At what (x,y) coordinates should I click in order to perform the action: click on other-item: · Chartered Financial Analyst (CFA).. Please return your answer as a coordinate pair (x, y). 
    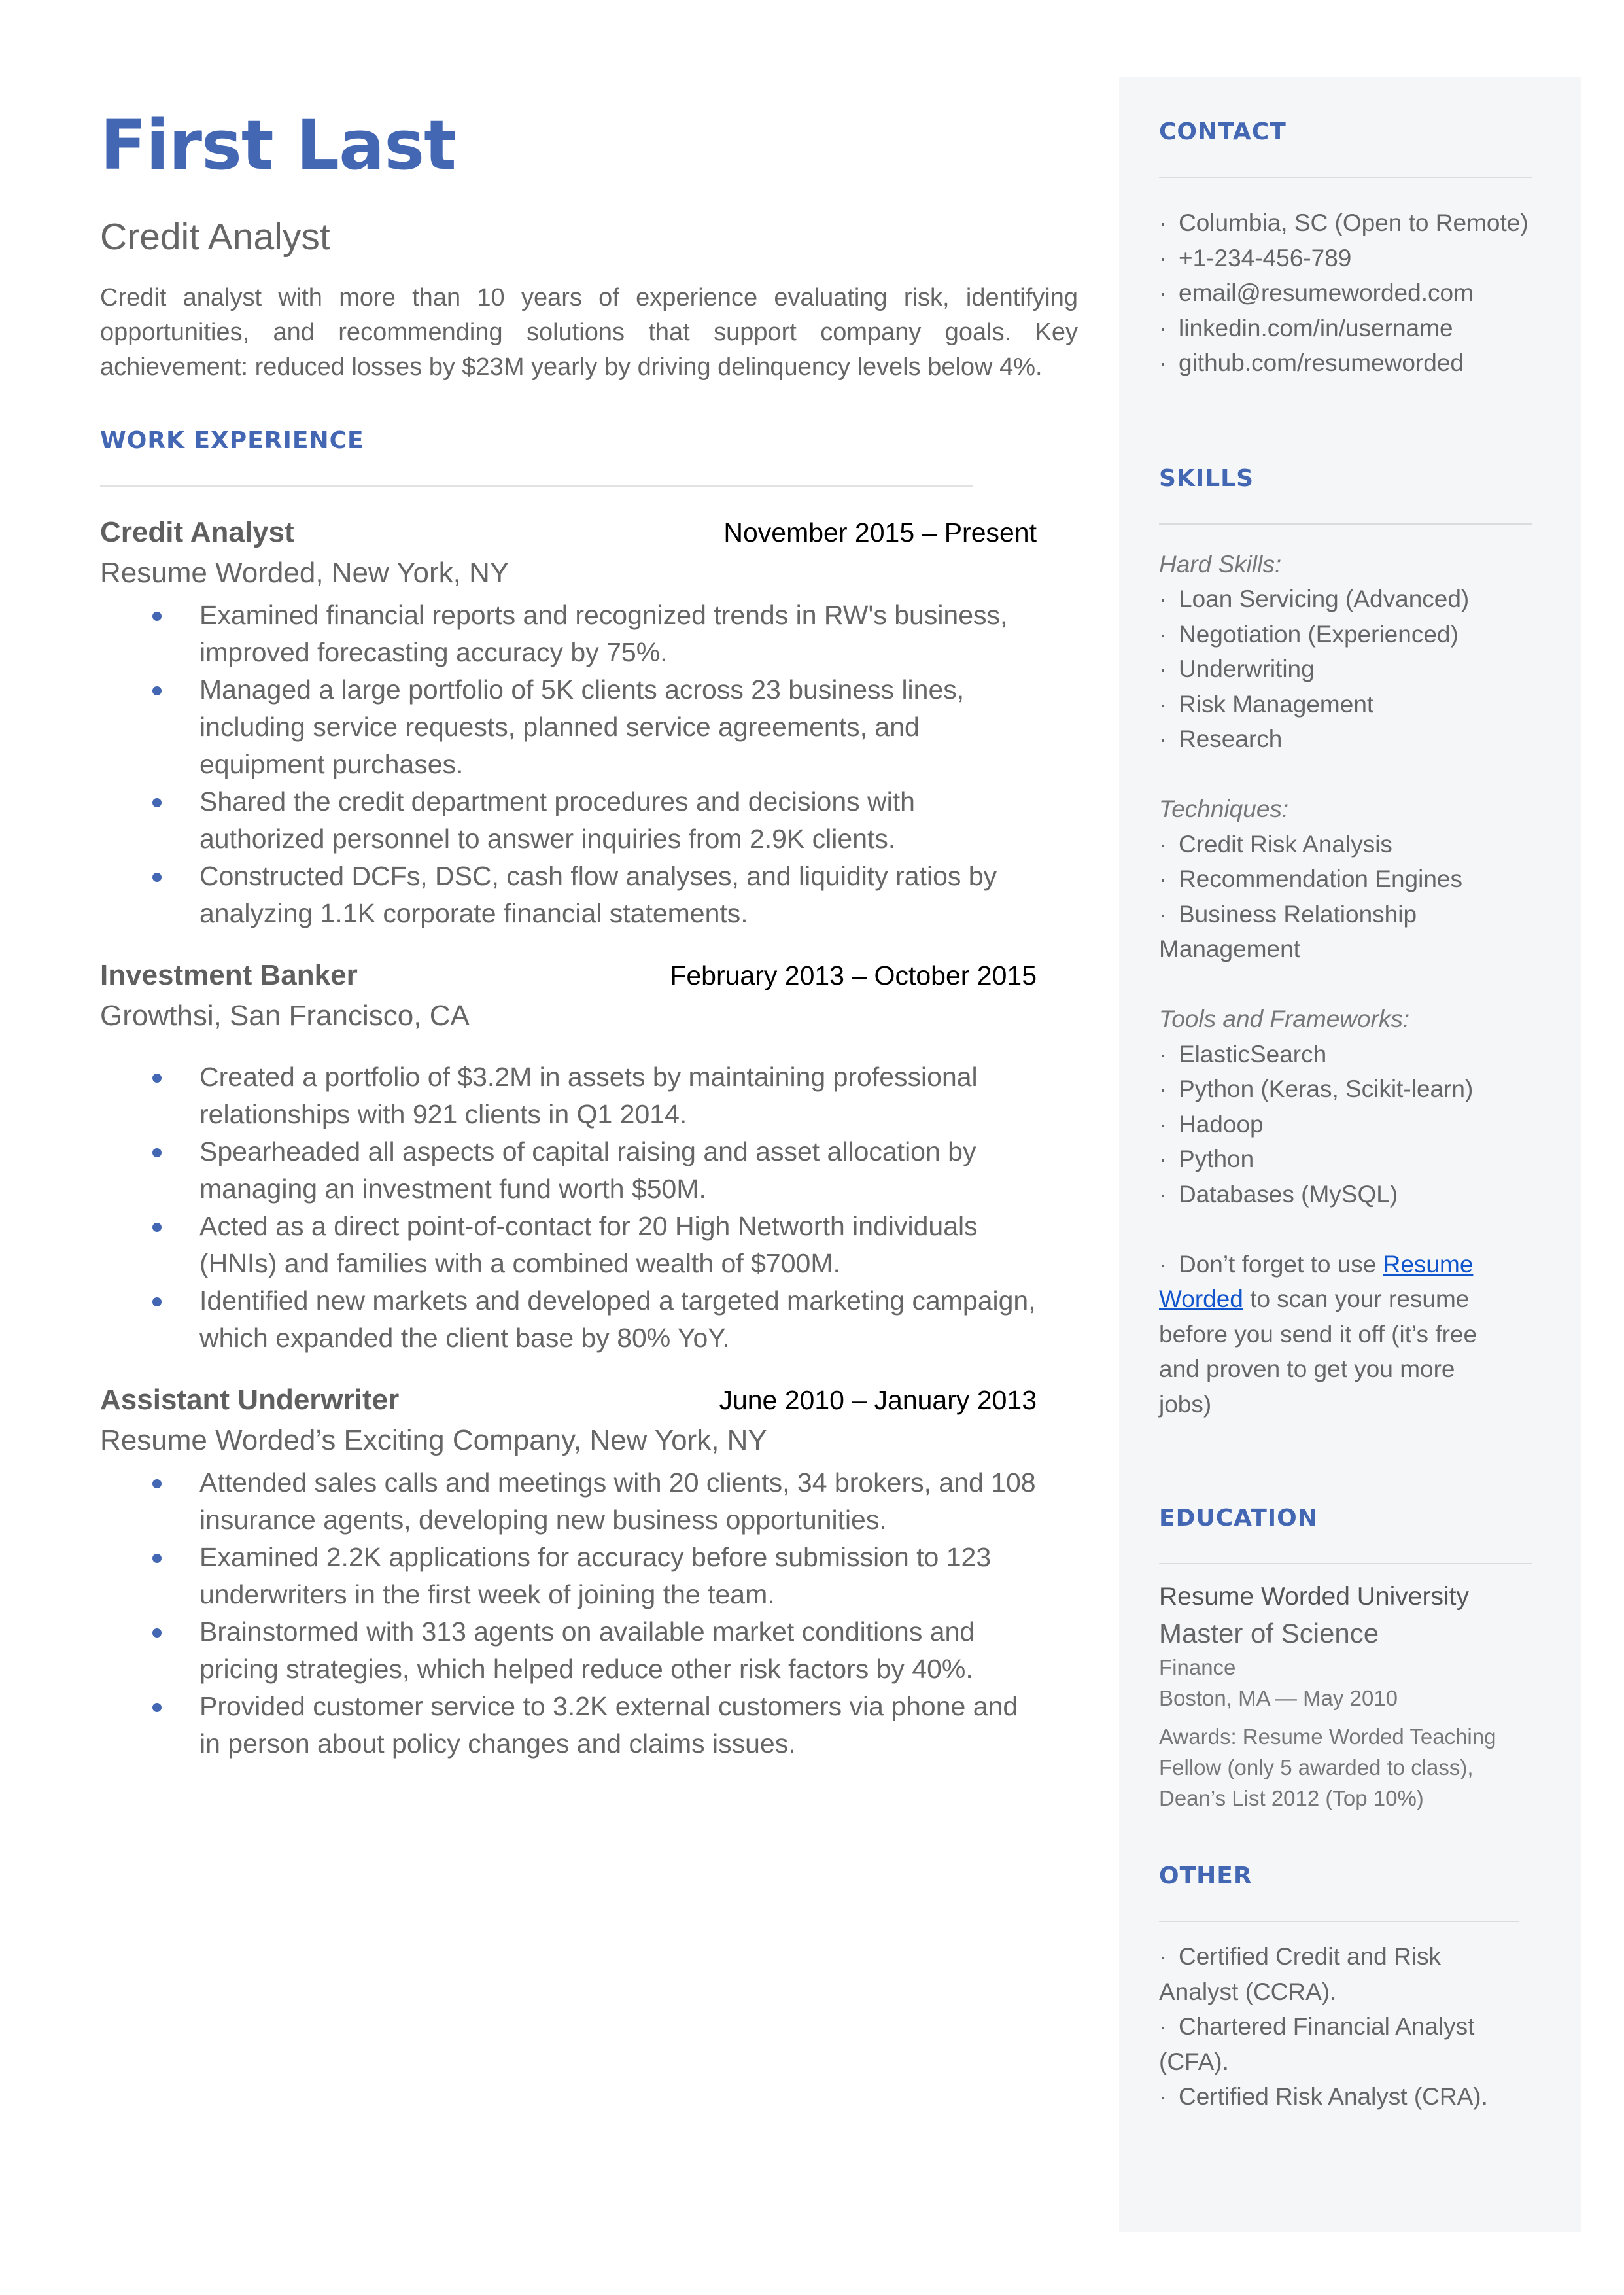
    Looking at the image, I should click on (1329, 2044).